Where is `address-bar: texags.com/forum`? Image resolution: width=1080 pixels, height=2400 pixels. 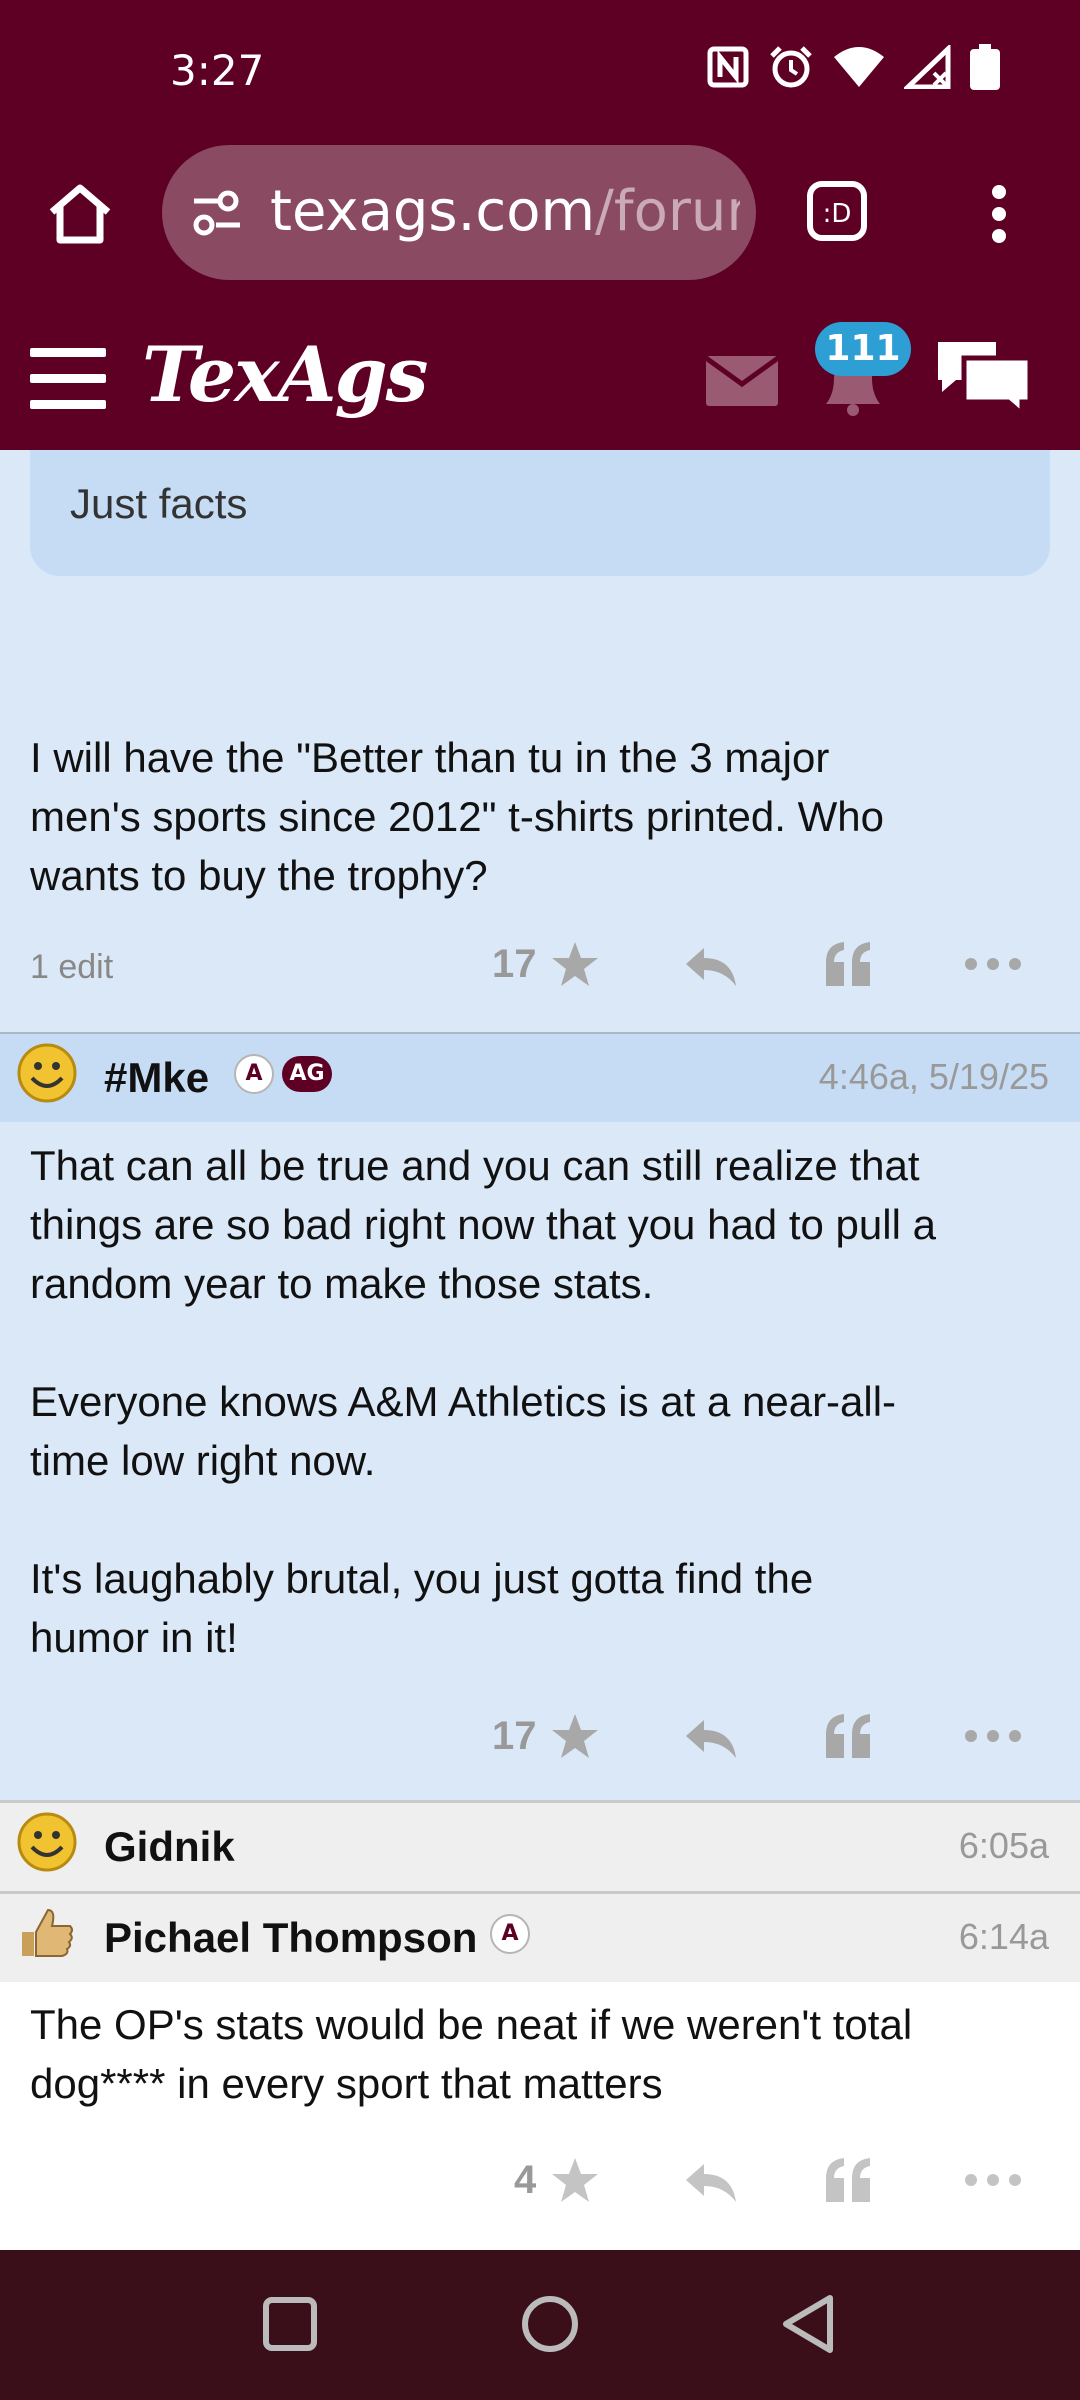
address-bar: texags.com/forum is located at coordinates (459, 212).